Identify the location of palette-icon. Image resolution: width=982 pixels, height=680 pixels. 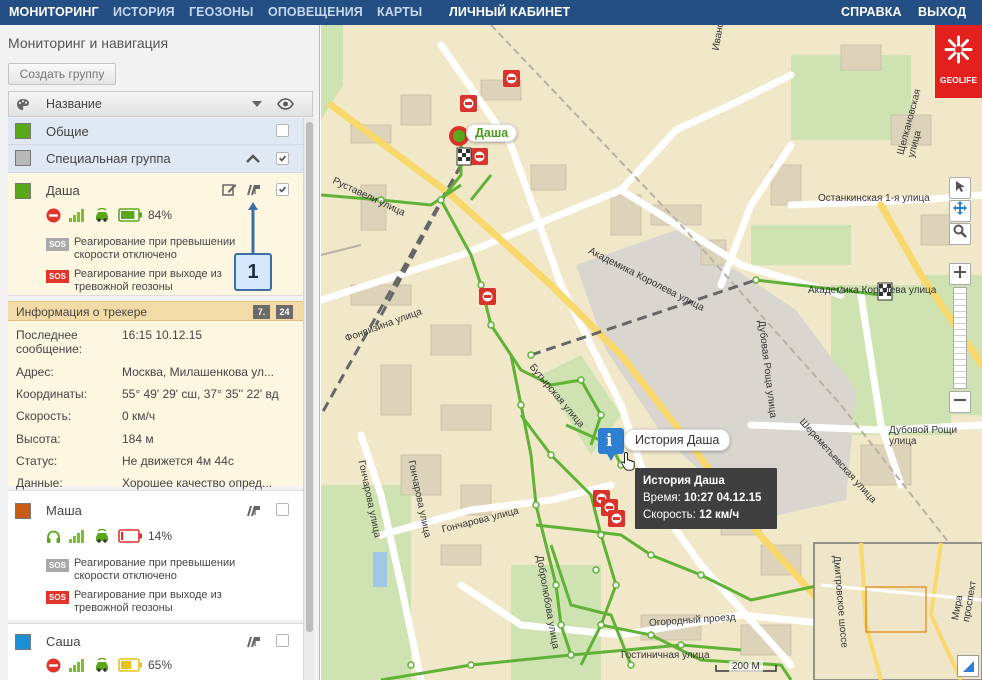
(23, 104).